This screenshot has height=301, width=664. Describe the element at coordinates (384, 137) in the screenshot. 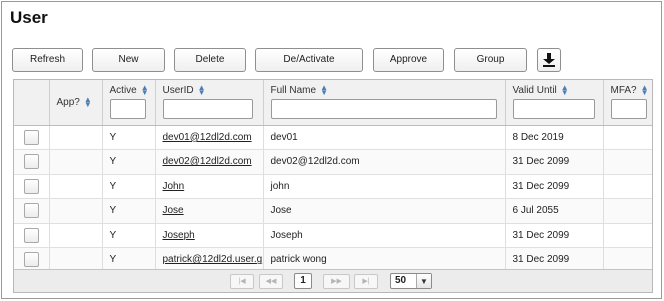

I see `fullname-cell: dev01` at that location.